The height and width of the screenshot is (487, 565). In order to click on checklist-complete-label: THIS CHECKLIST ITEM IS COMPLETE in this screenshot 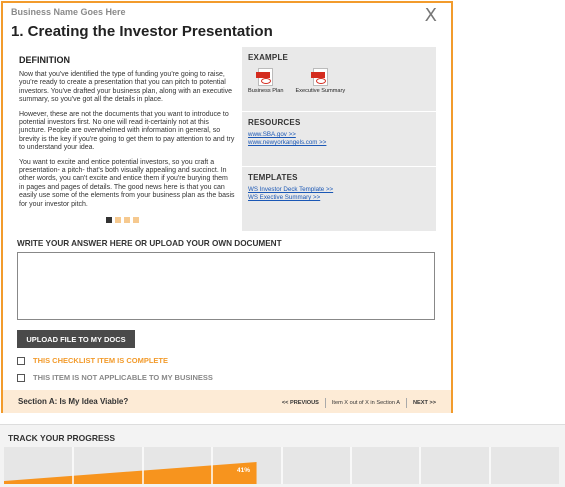, I will do `click(101, 360)`.